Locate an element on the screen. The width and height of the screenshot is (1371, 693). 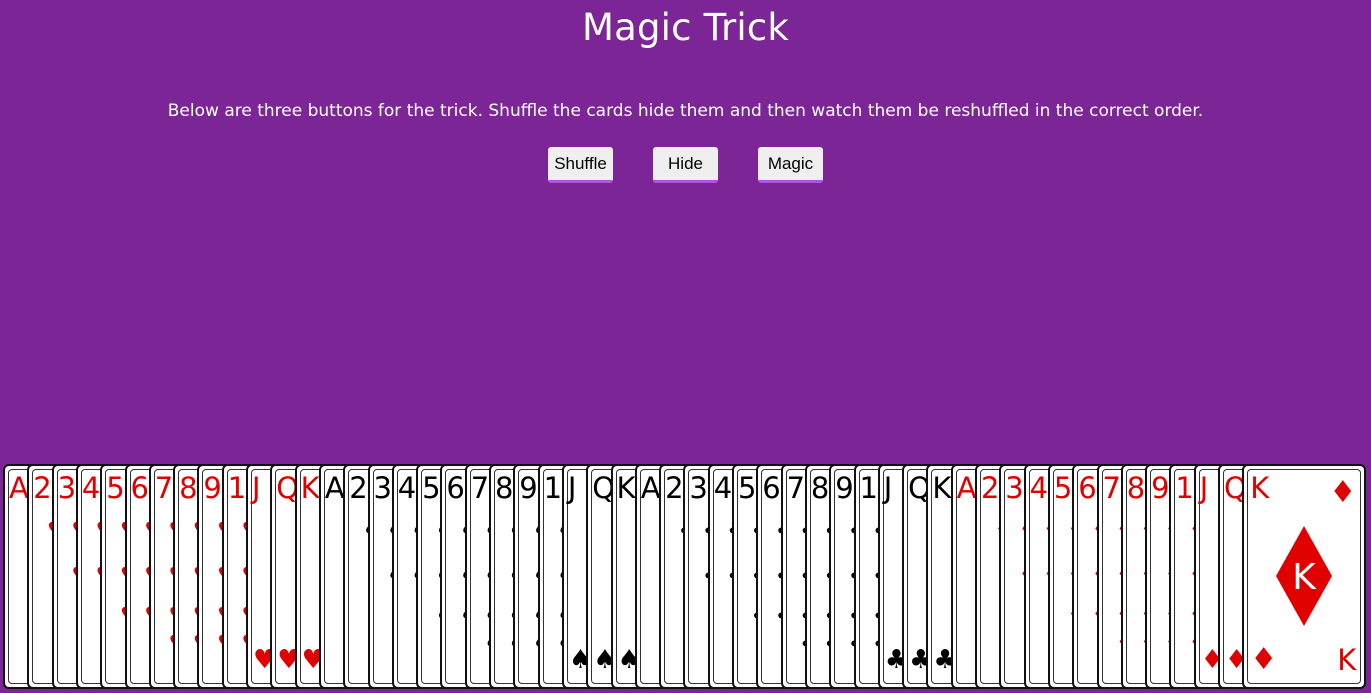
hide-button: Hide is located at coordinates (685, 165).